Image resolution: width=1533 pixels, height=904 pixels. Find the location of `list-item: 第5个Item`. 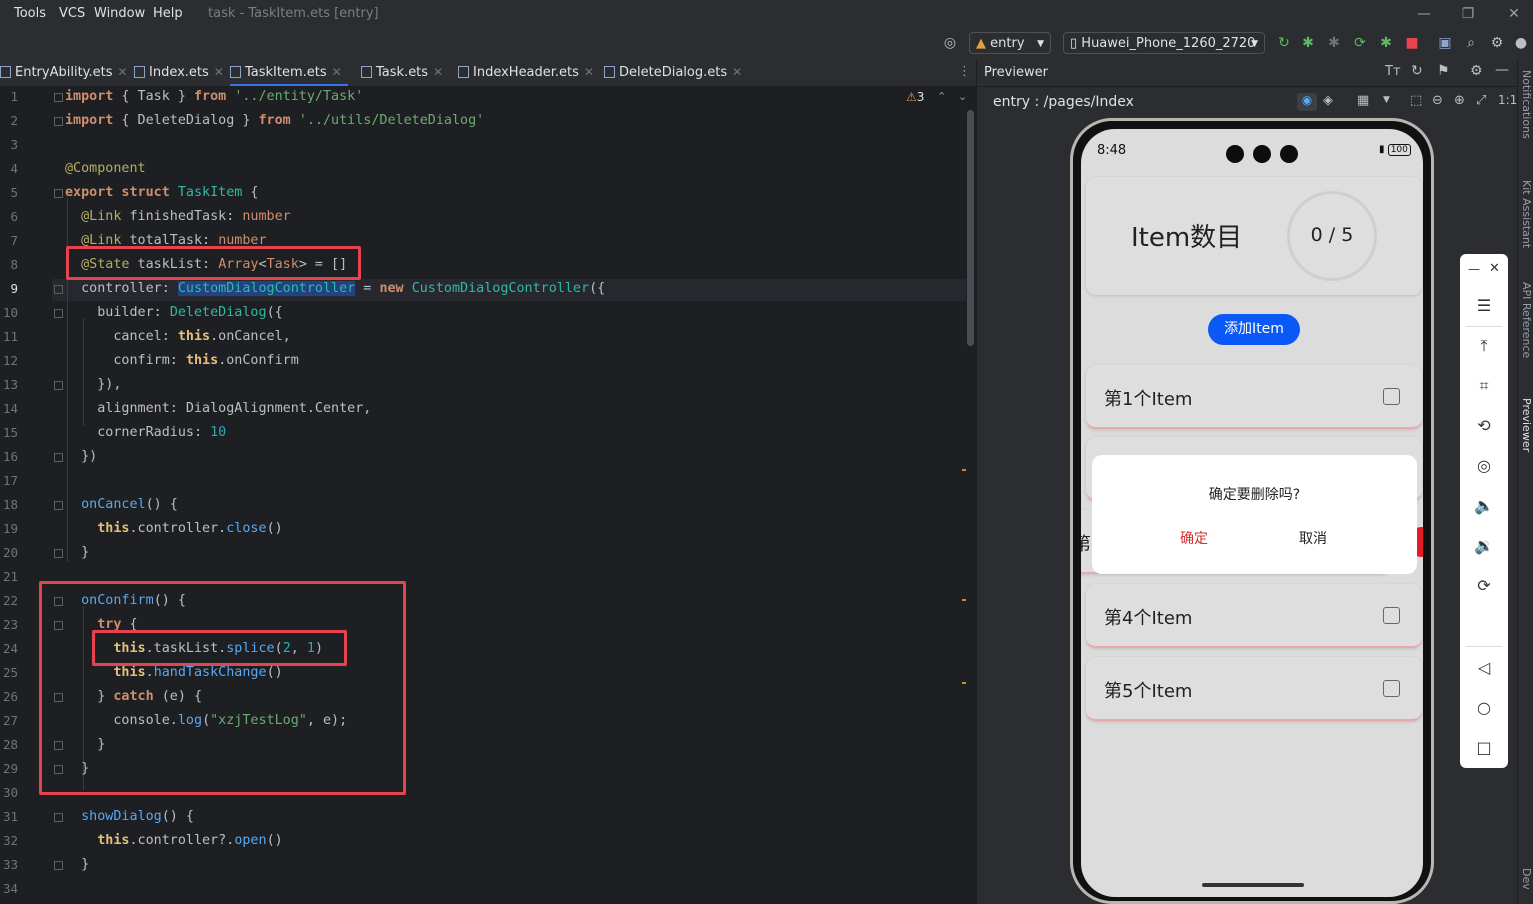

list-item: 第5个Item is located at coordinates (1254, 689).